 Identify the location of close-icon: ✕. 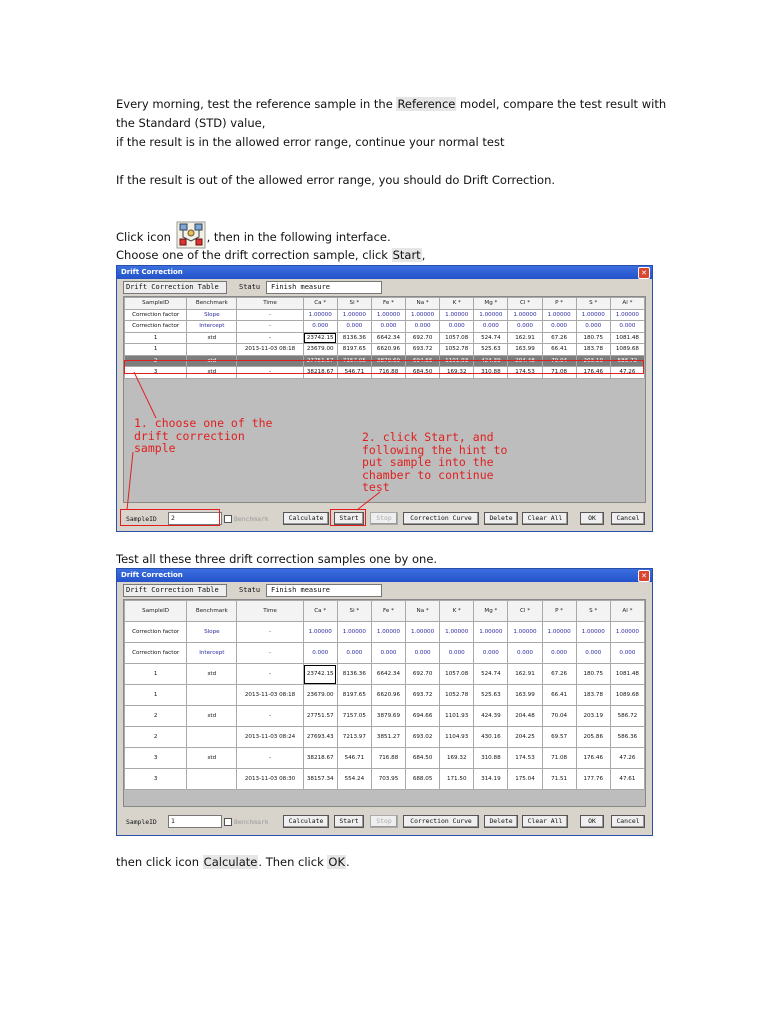
(644, 576).